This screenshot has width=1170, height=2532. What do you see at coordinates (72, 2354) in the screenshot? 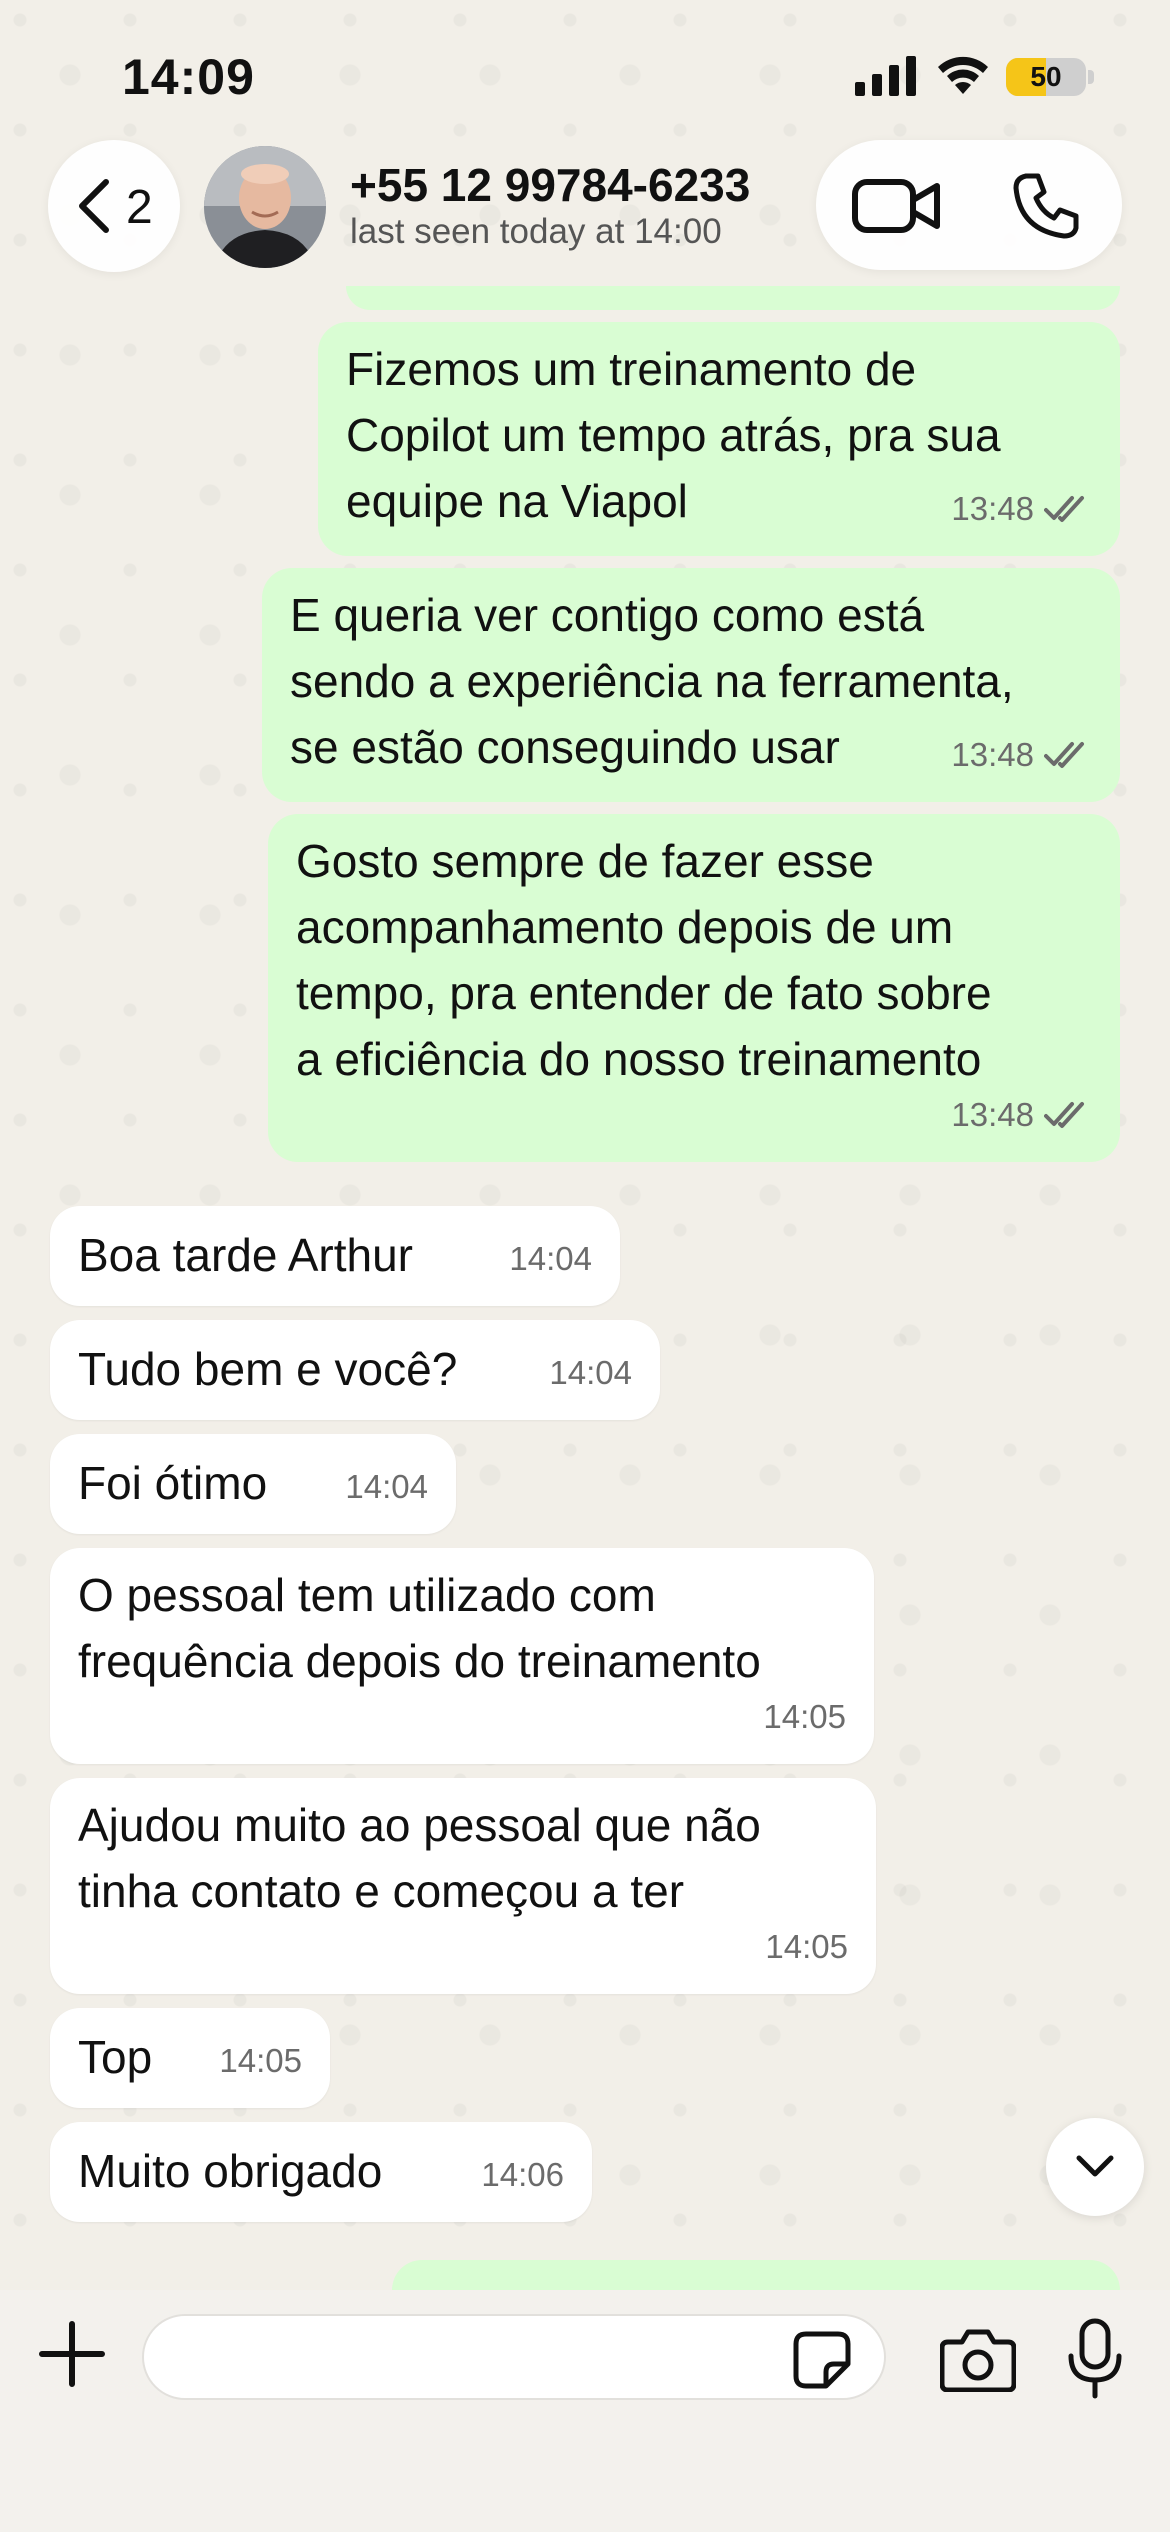
I see `plus-icon` at bounding box center [72, 2354].